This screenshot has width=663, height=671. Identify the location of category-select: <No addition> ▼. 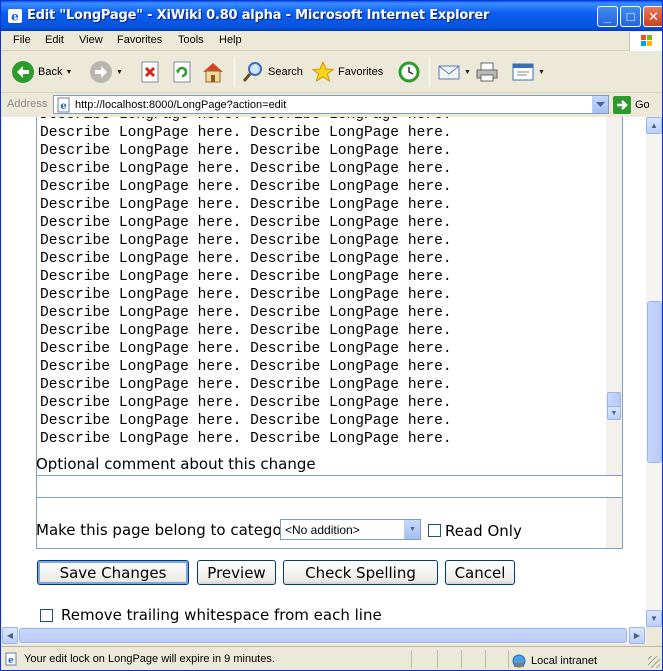
(350, 529).